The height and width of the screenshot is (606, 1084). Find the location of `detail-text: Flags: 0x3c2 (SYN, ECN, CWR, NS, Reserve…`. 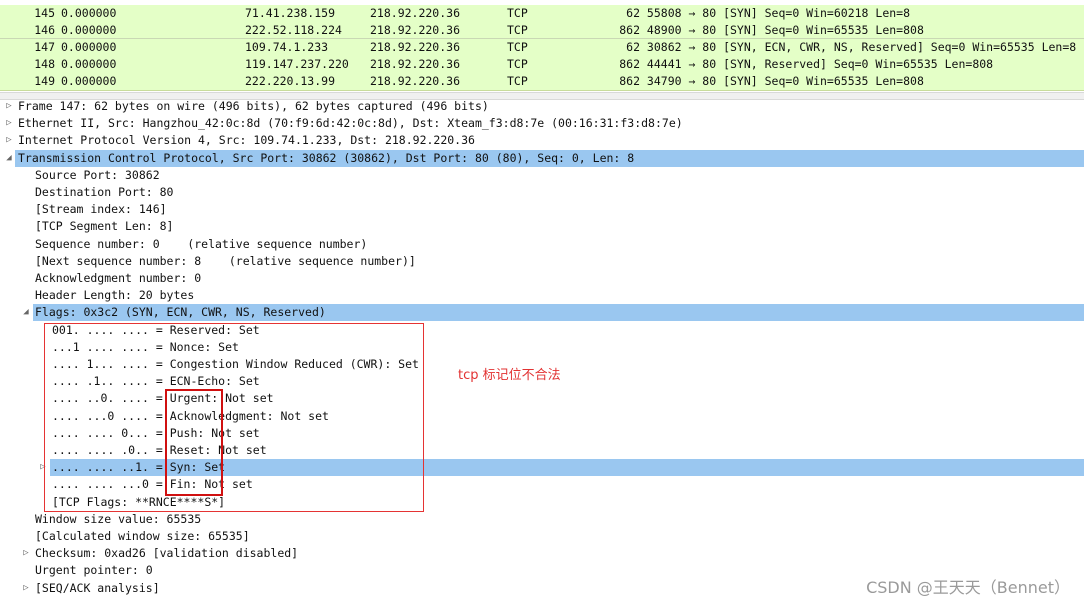

detail-text: Flags: 0x3c2 (SYN, ECN, CWR, NS, Reserve… is located at coordinates (180, 312).